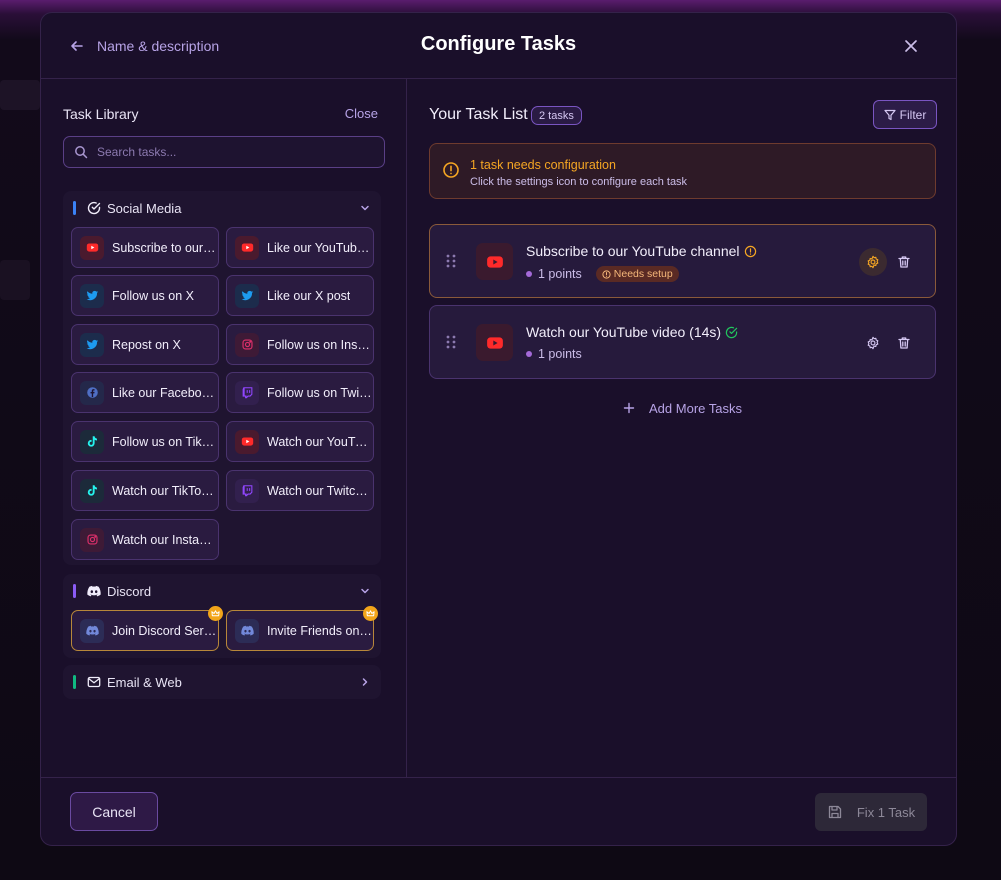  I want to click on category-label: Discord, so click(129, 591).